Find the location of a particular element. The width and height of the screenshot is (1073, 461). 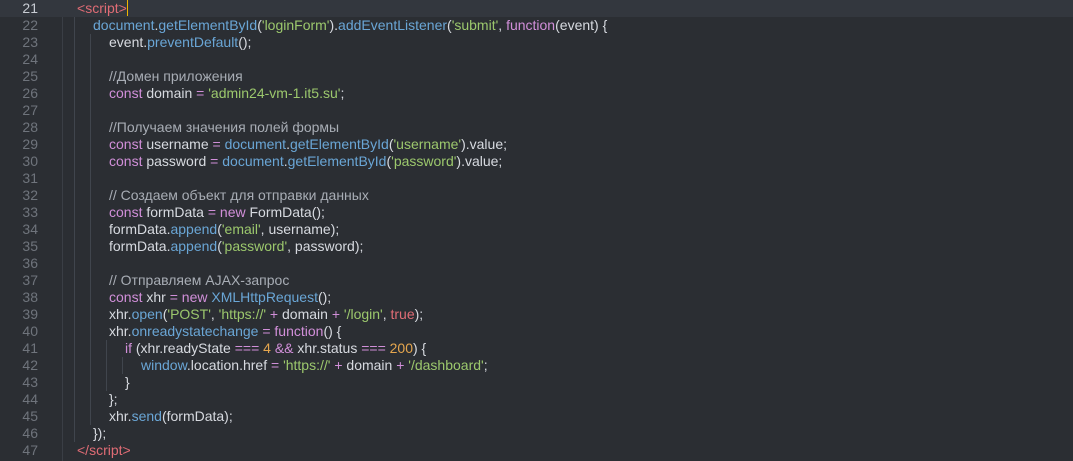

code-text: } is located at coordinates (127, 382).